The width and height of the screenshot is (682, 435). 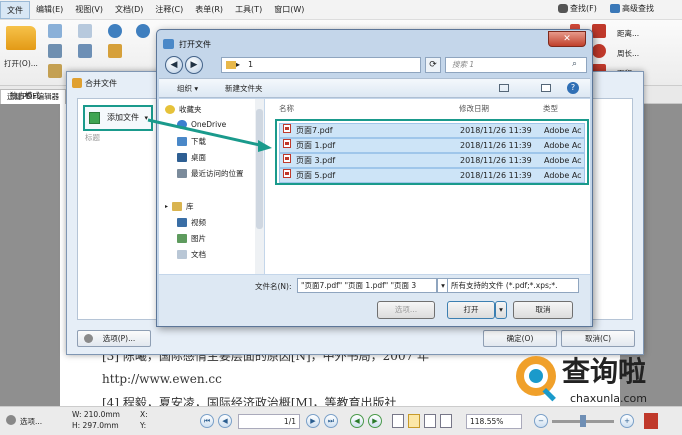 I want to click on last-page-icon: ⏭, so click(x=331, y=421).